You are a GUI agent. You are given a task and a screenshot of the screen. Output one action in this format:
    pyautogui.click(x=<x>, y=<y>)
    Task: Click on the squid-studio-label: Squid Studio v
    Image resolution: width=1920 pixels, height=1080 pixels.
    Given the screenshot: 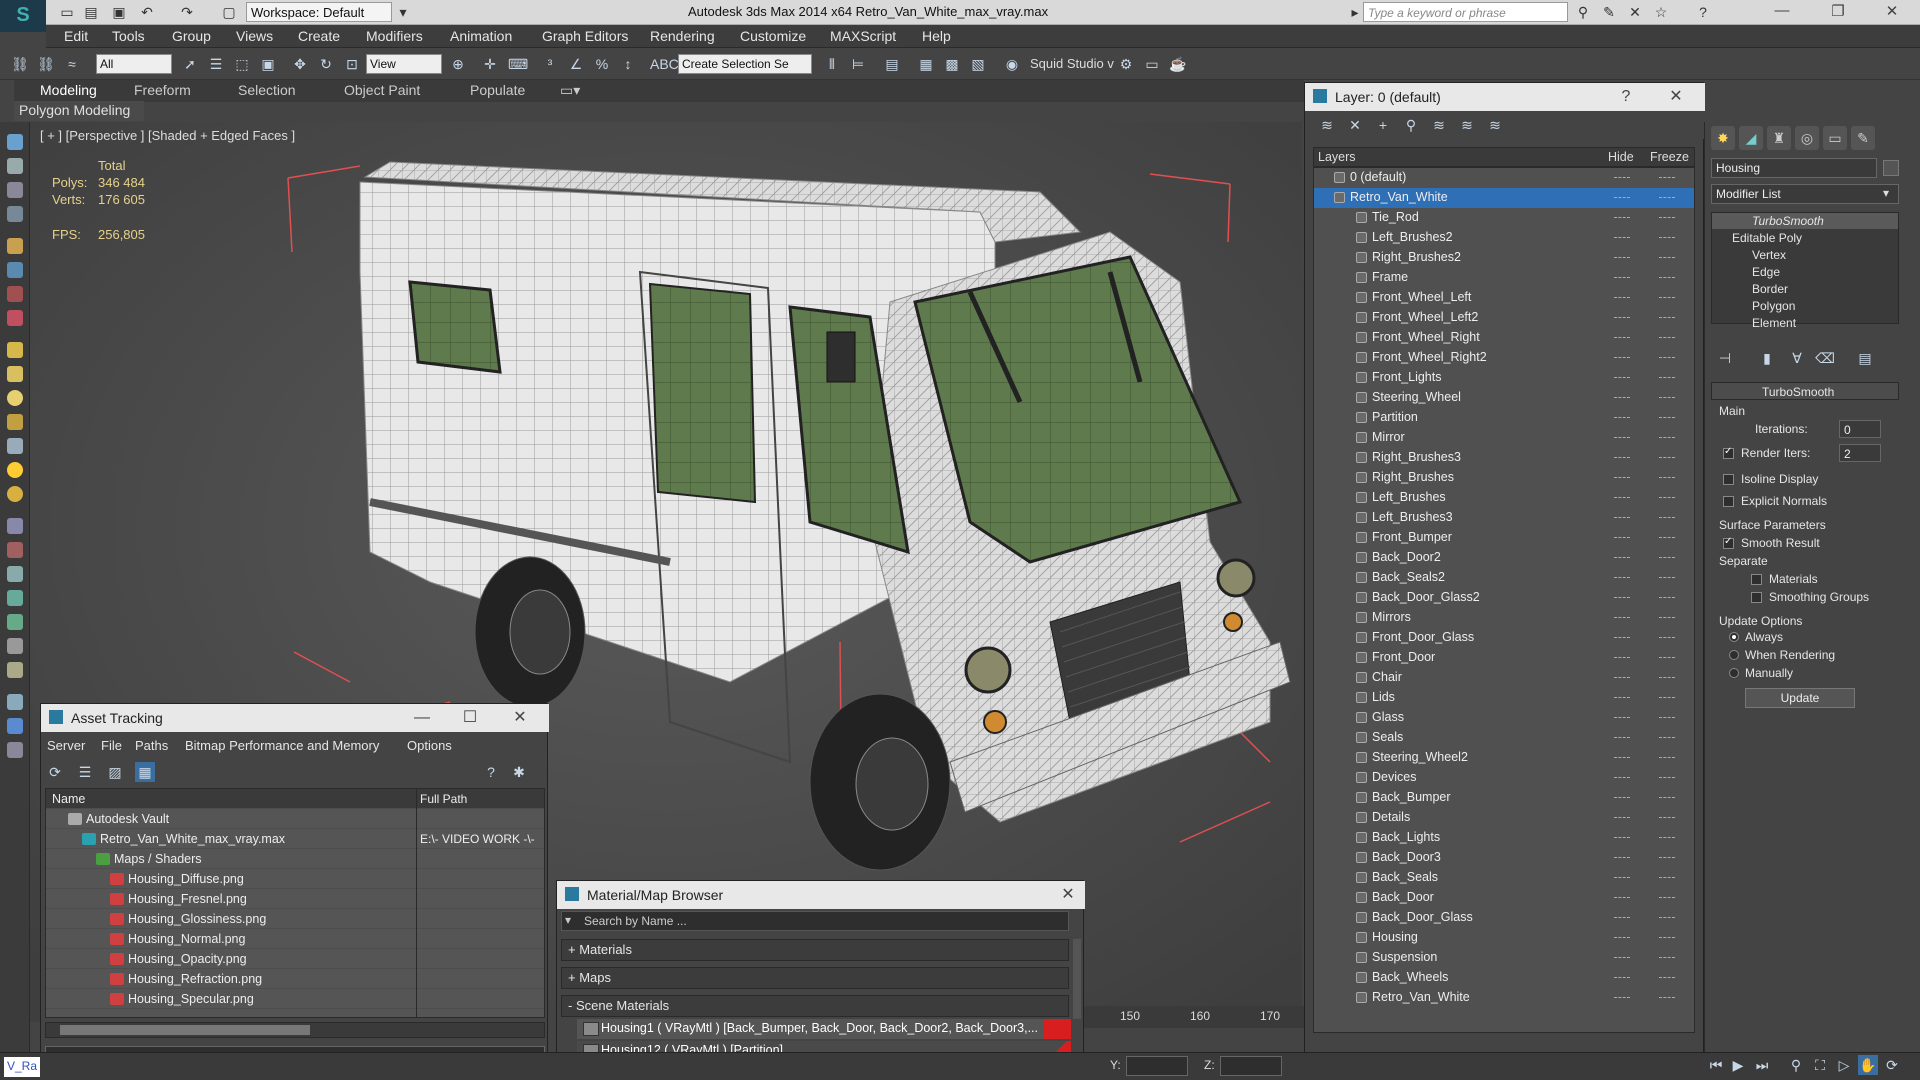 What is the action you would take?
    pyautogui.click(x=1072, y=63)
    